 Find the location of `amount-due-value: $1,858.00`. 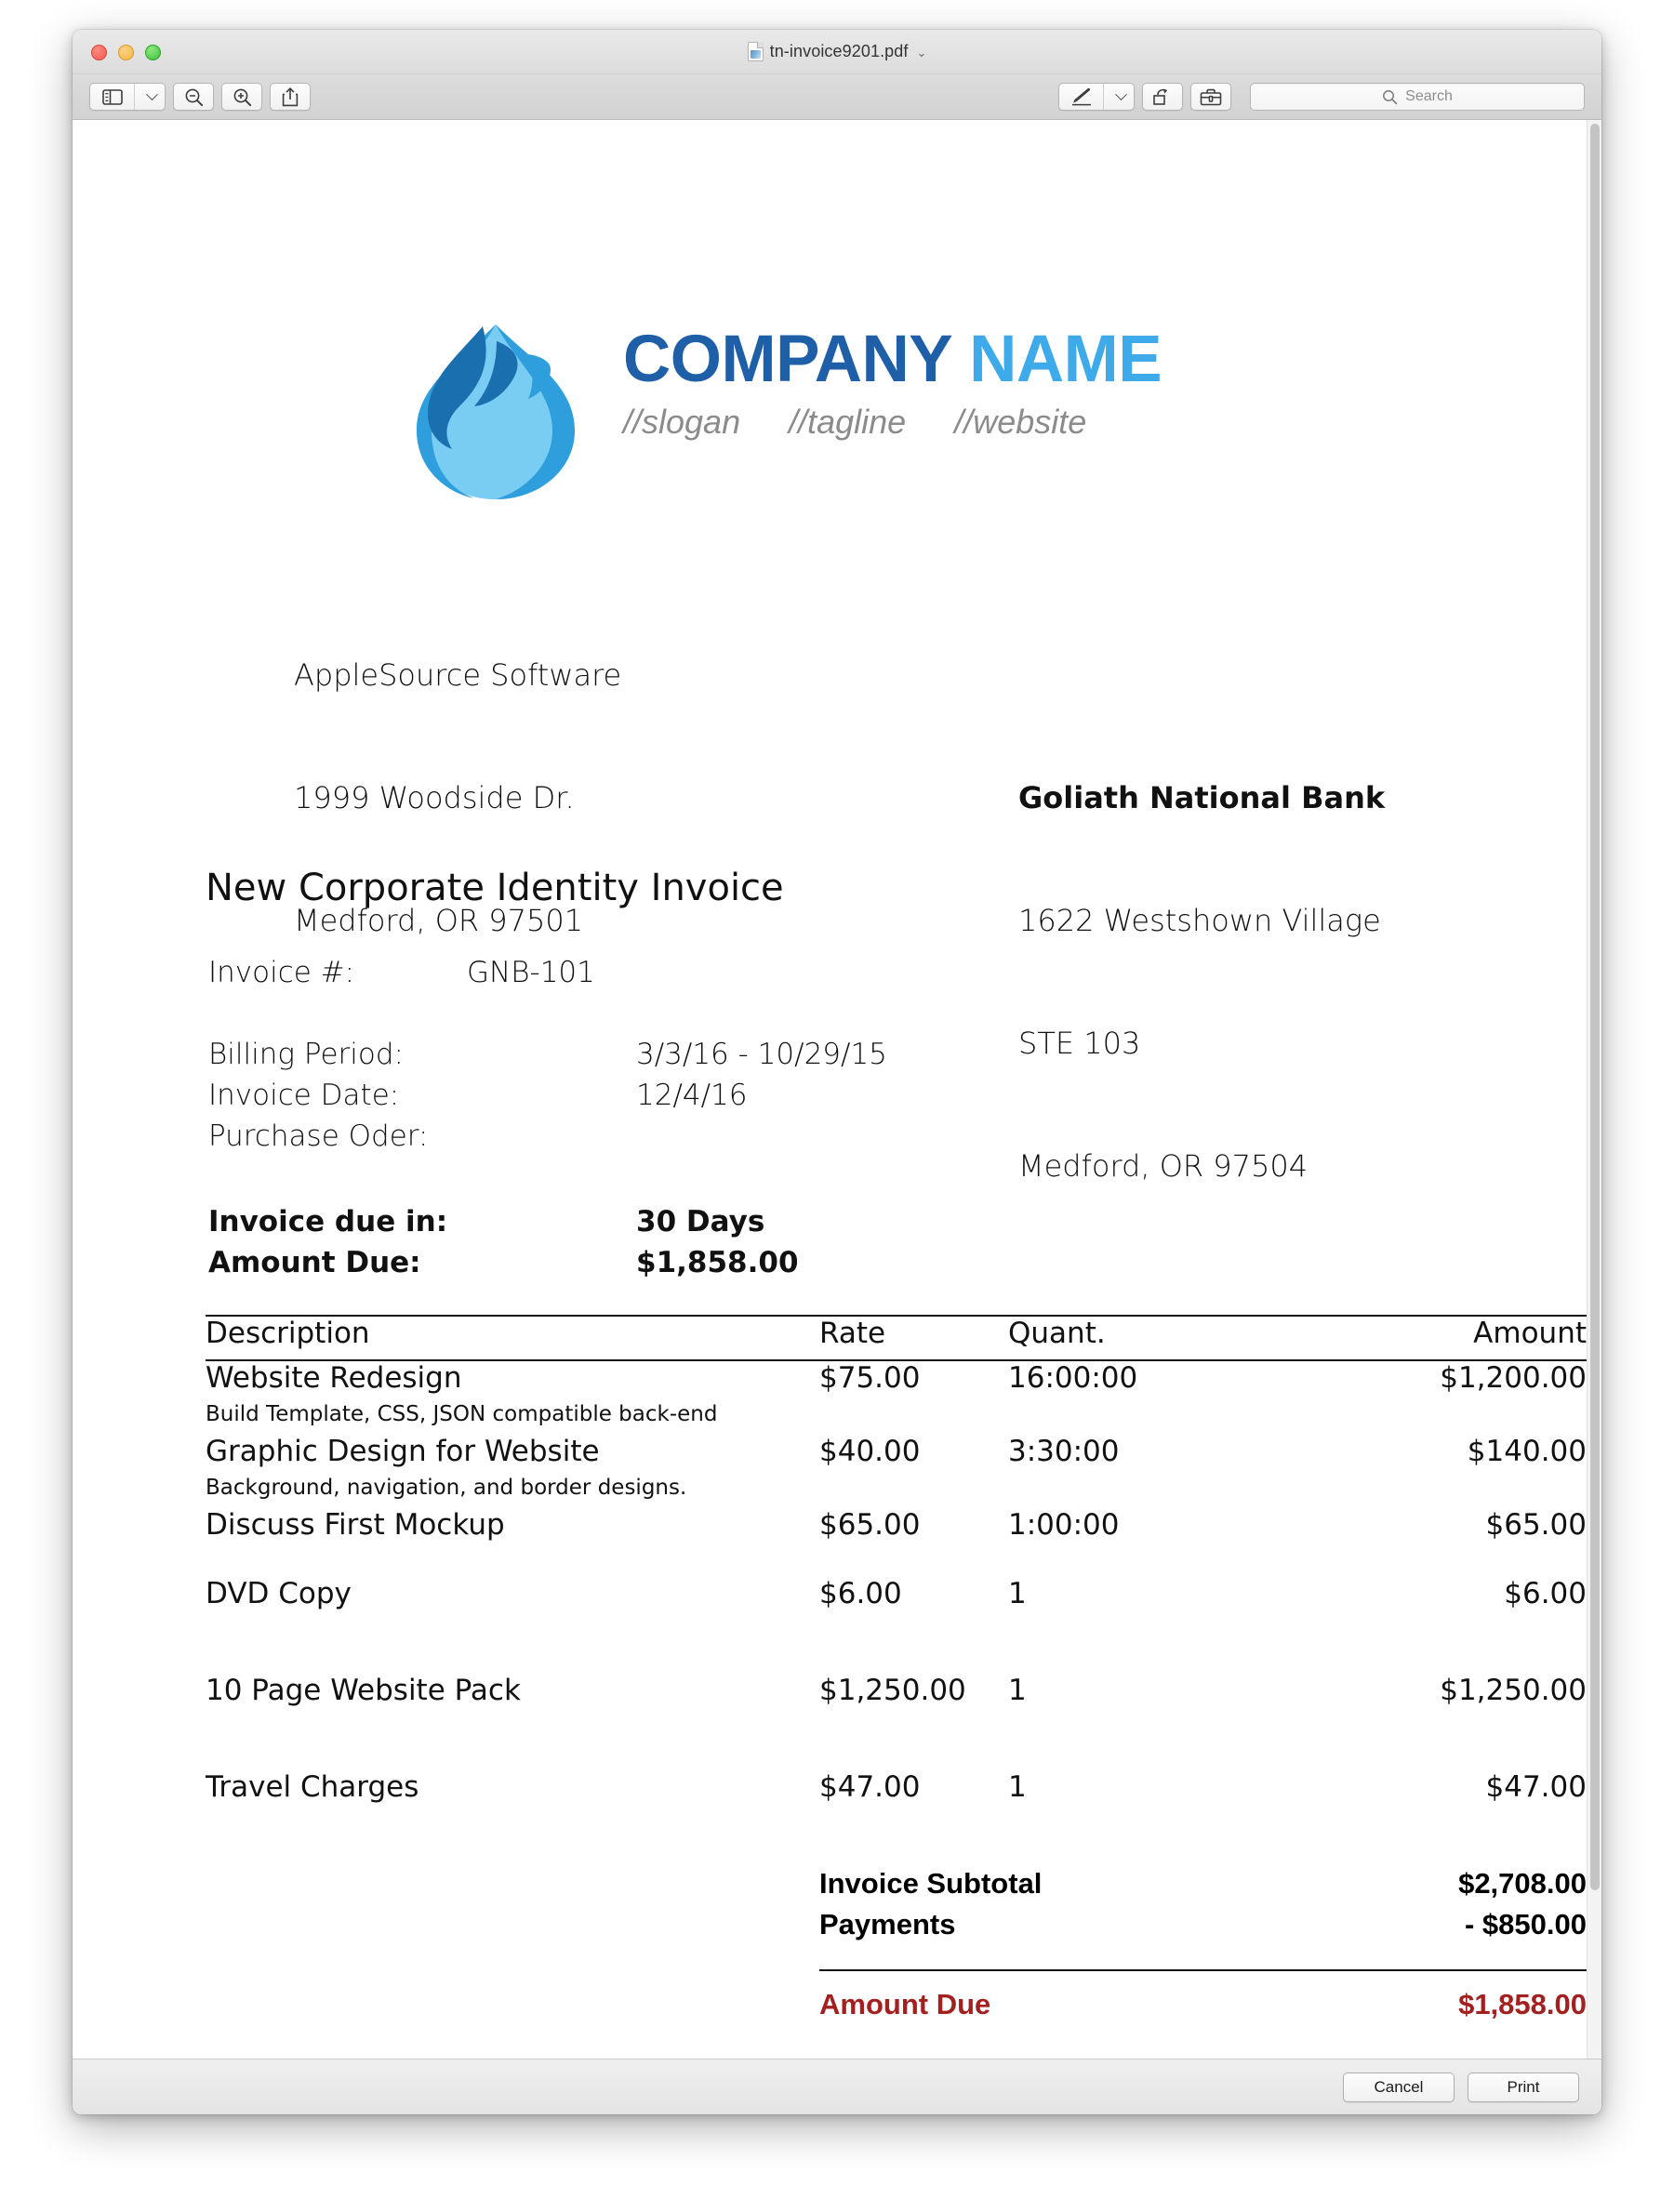

amount-due-value: $1,858.00 is located at coordinates (1522, 2004).